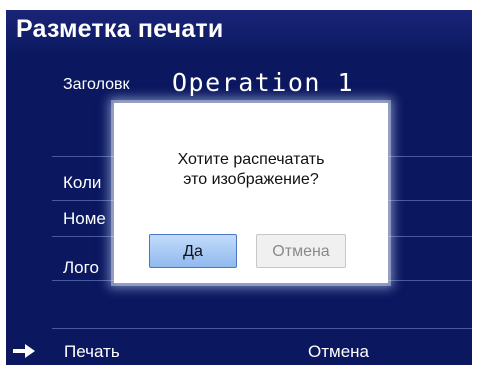 The image size is (478, 365). Describe the element at coordinates (263, 82) in the screenshot. I see `header-field-value: Operation 1` at that location.